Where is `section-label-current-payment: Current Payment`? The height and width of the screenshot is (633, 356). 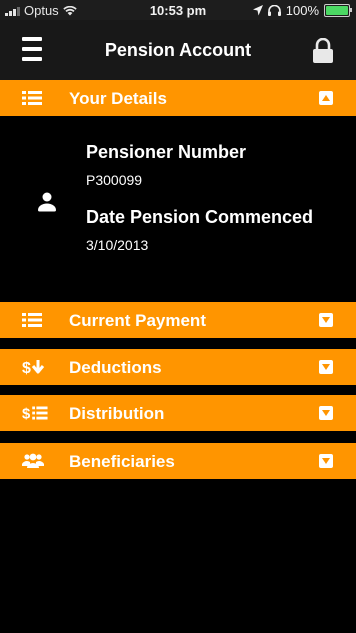
section-label-current-payment: Current Payment is located at coordinates (137, 320).